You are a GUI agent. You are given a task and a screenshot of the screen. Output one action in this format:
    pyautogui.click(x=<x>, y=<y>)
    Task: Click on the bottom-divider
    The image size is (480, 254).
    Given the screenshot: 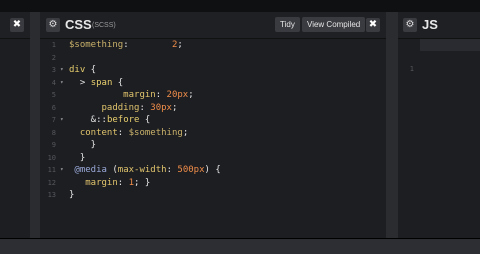 What is the action you would take?
    pyautogui.click(x=240, y=238)
    